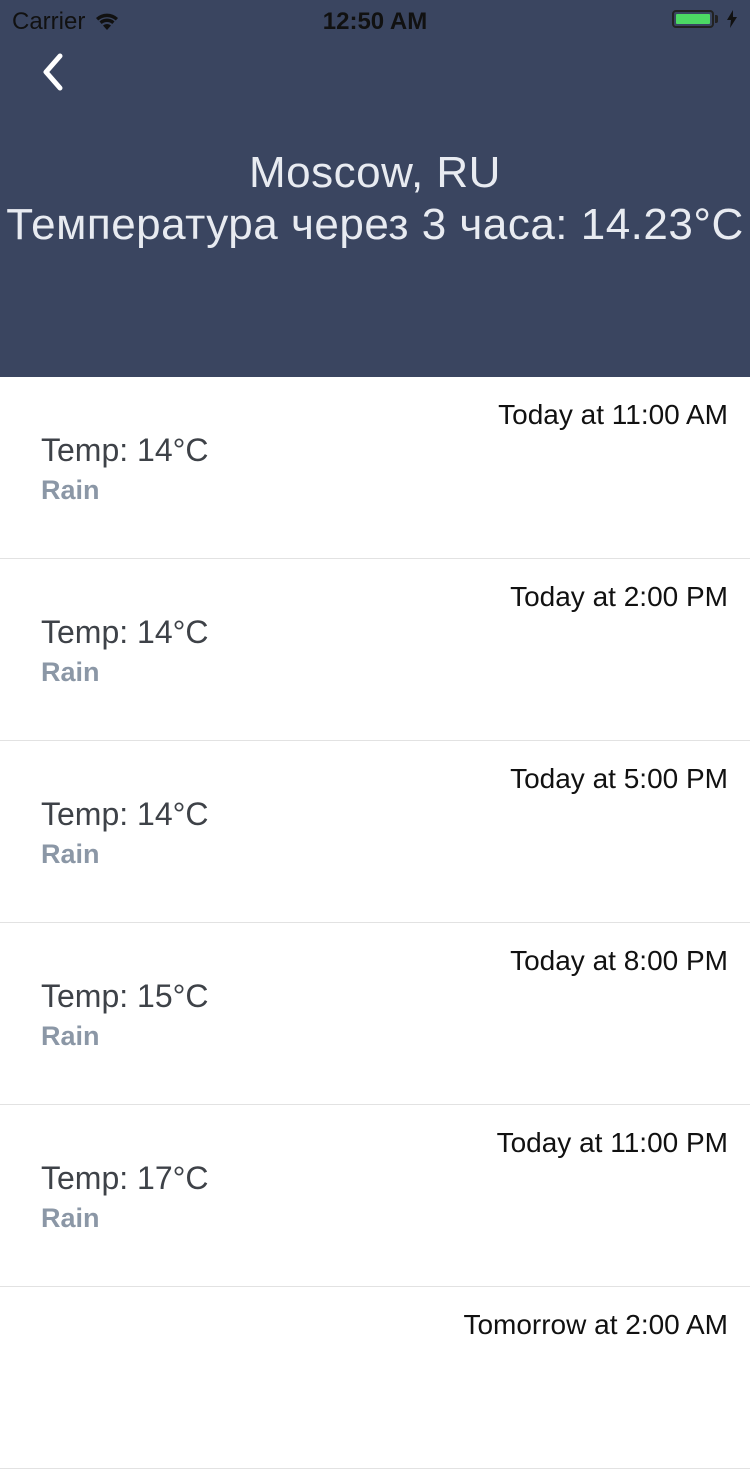 Image resolution: width=750 pixels, height=1469 pixels. Describe the element at coordinates (375, 1196) in the screenshot. I see `forecast-row: Today at 11:00 PM Temp: 17°C Rain` at that location.